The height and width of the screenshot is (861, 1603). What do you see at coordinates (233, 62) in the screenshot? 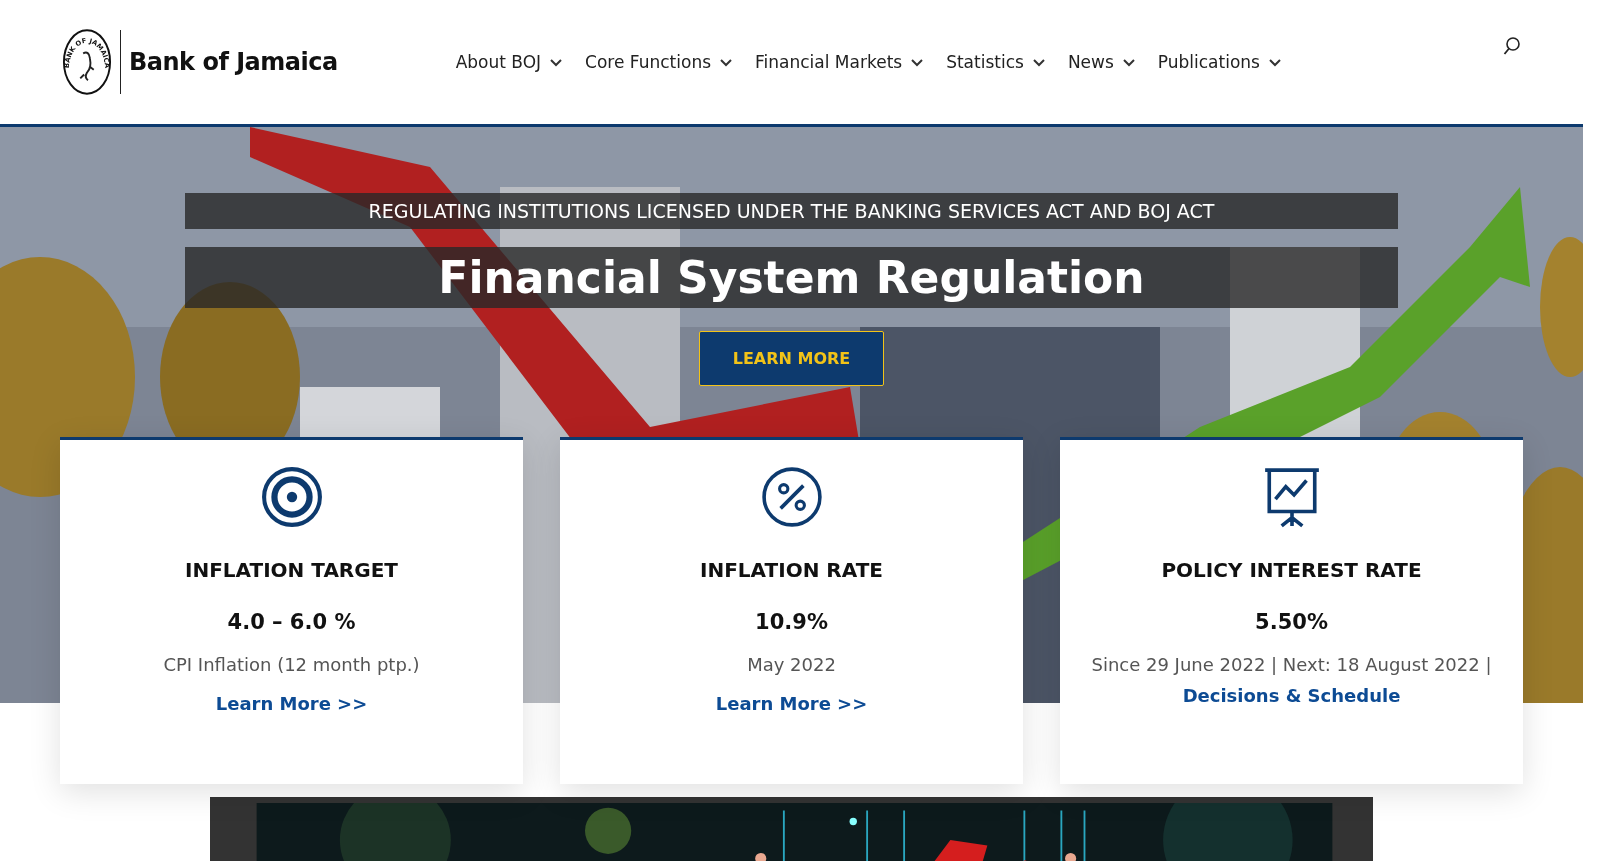
I see `logo-text: Bank of Jamaica` at bounding box center [233, 62].